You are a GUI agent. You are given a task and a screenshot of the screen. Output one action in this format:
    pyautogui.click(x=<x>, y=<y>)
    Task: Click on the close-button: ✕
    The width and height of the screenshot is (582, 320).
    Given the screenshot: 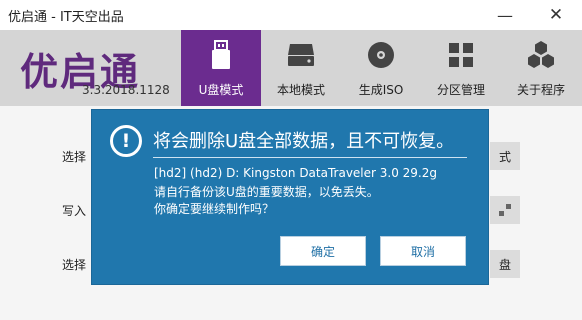 What is the action you would take?
    pyautogui.click(x=556, y=15)
    